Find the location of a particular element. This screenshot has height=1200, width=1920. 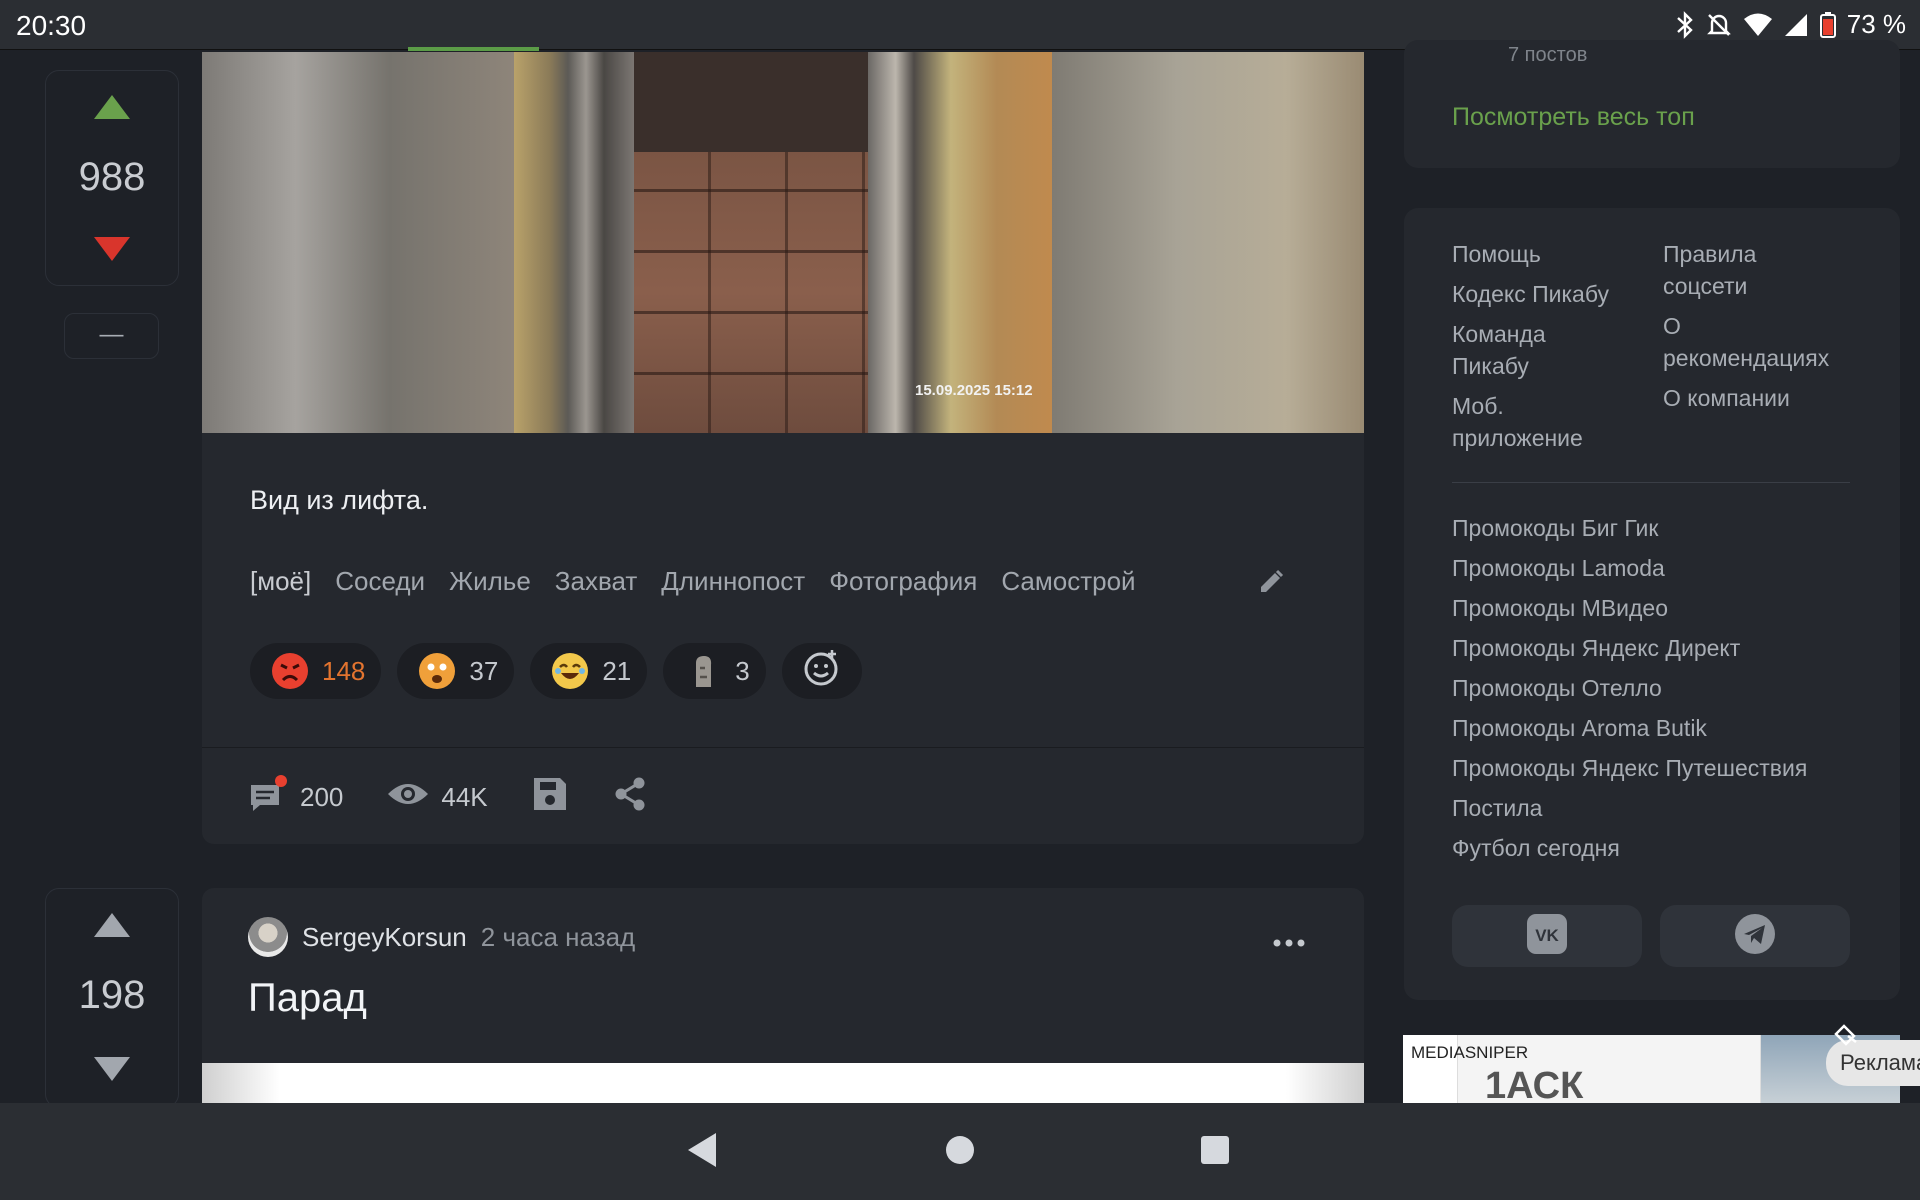

tag: Длиннопост is located at coordinates (733, 581).